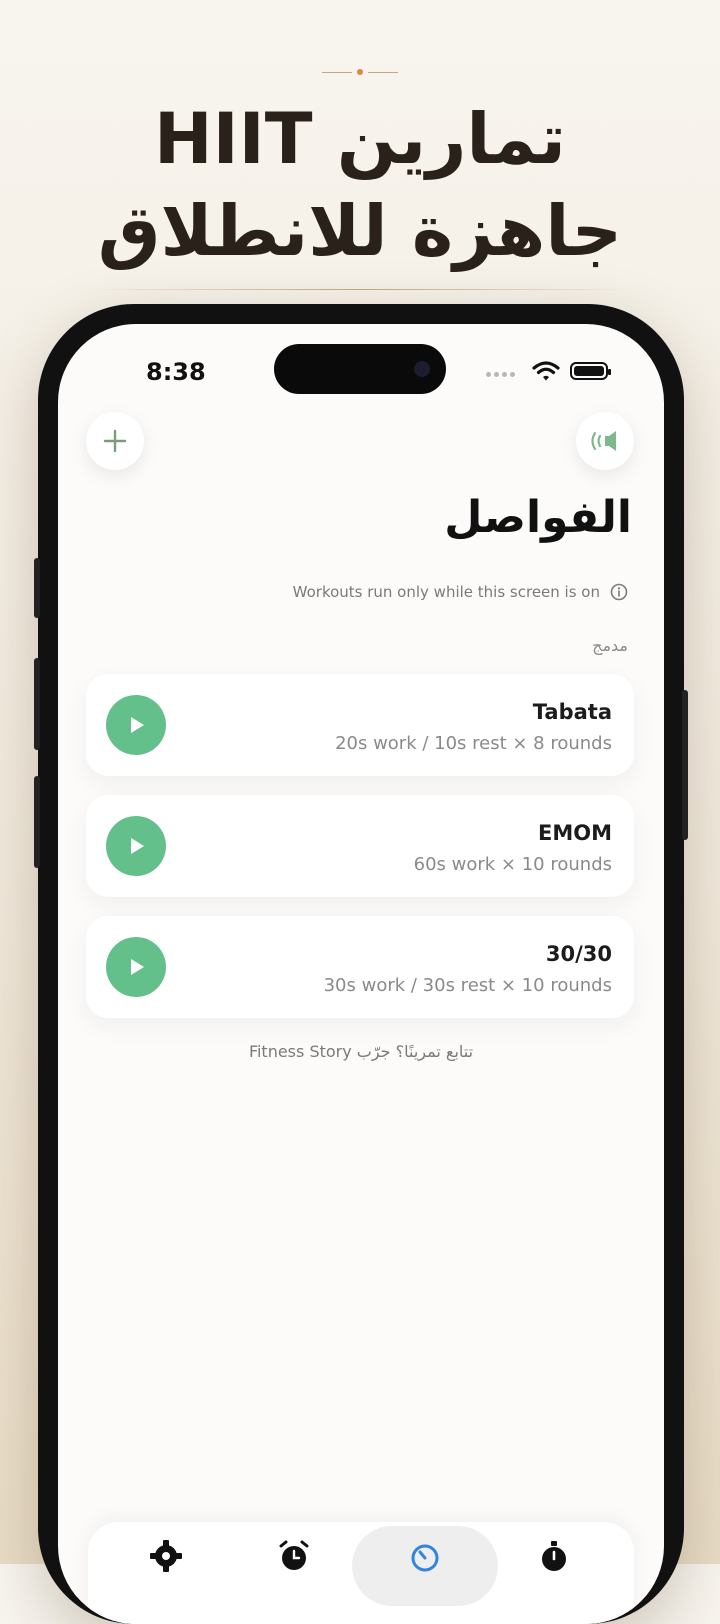 Image resolution: width=720 pixels, height=1624 pixels. Describe the element at coordinates (360, 725) in the screenshot. I see `workout-card-tabata: Tabata 20s work / 10s rest × 8 rounds` at that location.